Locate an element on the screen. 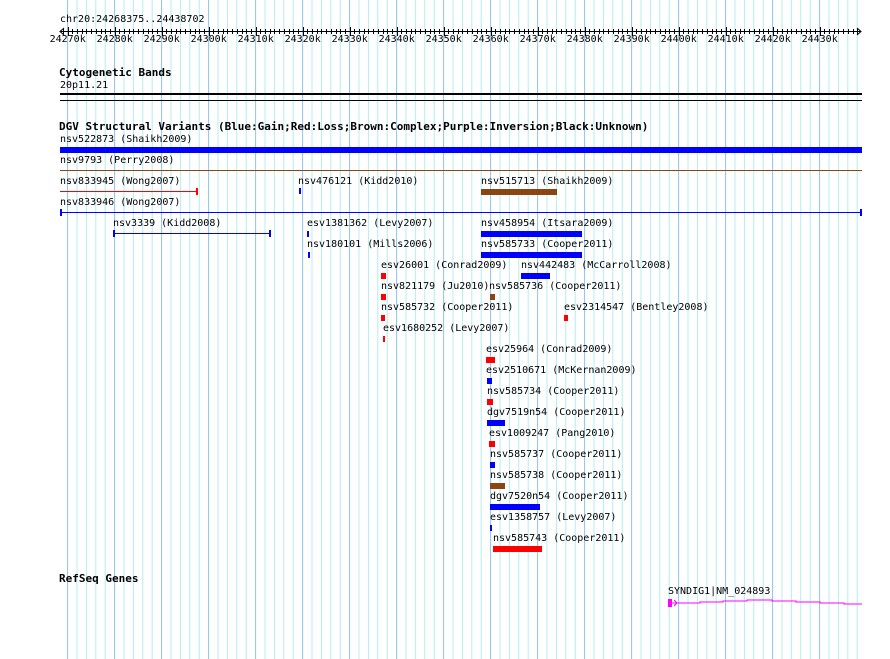  ruler-tick-label: 24360k is located at coordinates (490, 39).